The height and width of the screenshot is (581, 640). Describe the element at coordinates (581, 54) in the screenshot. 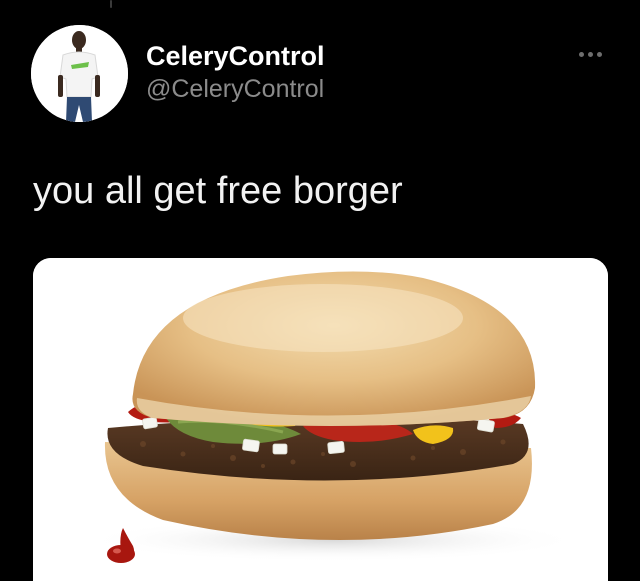

I see `more-horizontal-icon` at that location.